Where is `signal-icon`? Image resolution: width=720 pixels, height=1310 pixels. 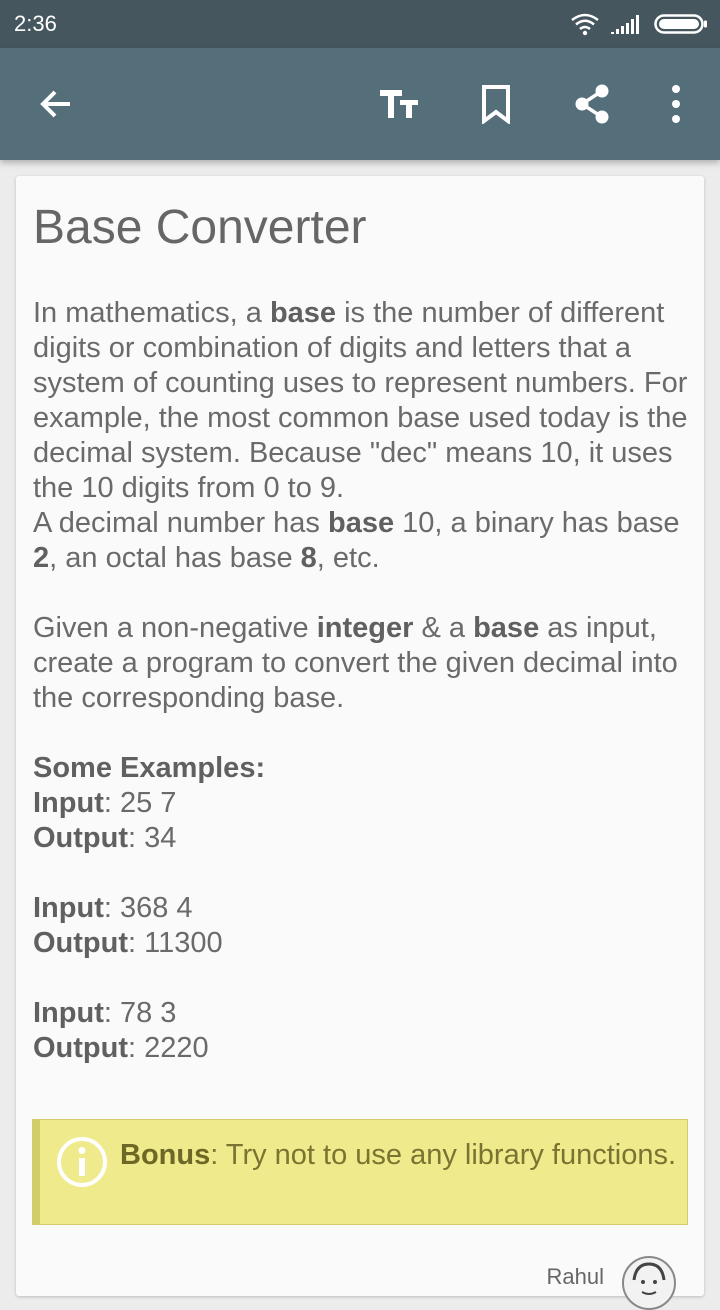
signal-icon is located at coordinates (625, 24).